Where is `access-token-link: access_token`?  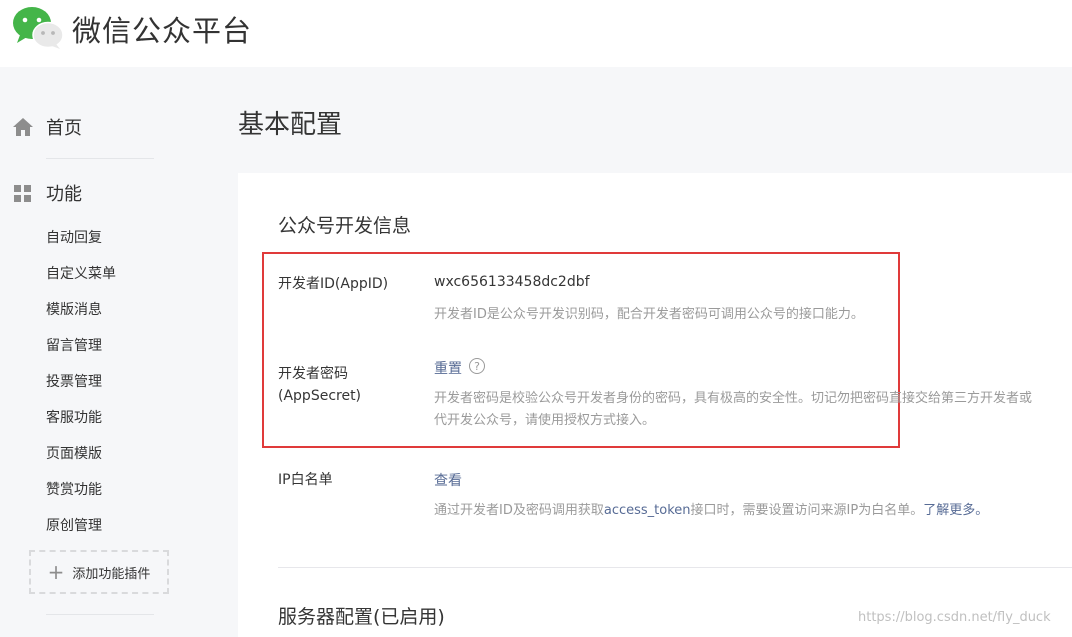
access-token-link: access_token is located at coordinates (647, 510).